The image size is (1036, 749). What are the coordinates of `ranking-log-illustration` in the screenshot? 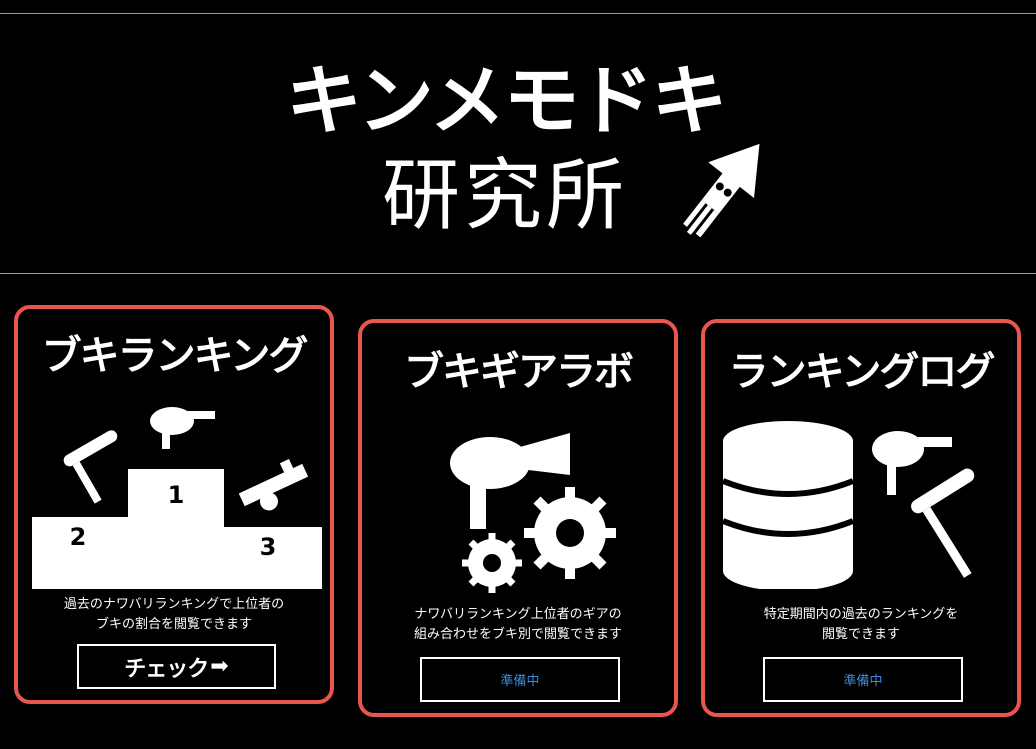 It's located at (849, 505).